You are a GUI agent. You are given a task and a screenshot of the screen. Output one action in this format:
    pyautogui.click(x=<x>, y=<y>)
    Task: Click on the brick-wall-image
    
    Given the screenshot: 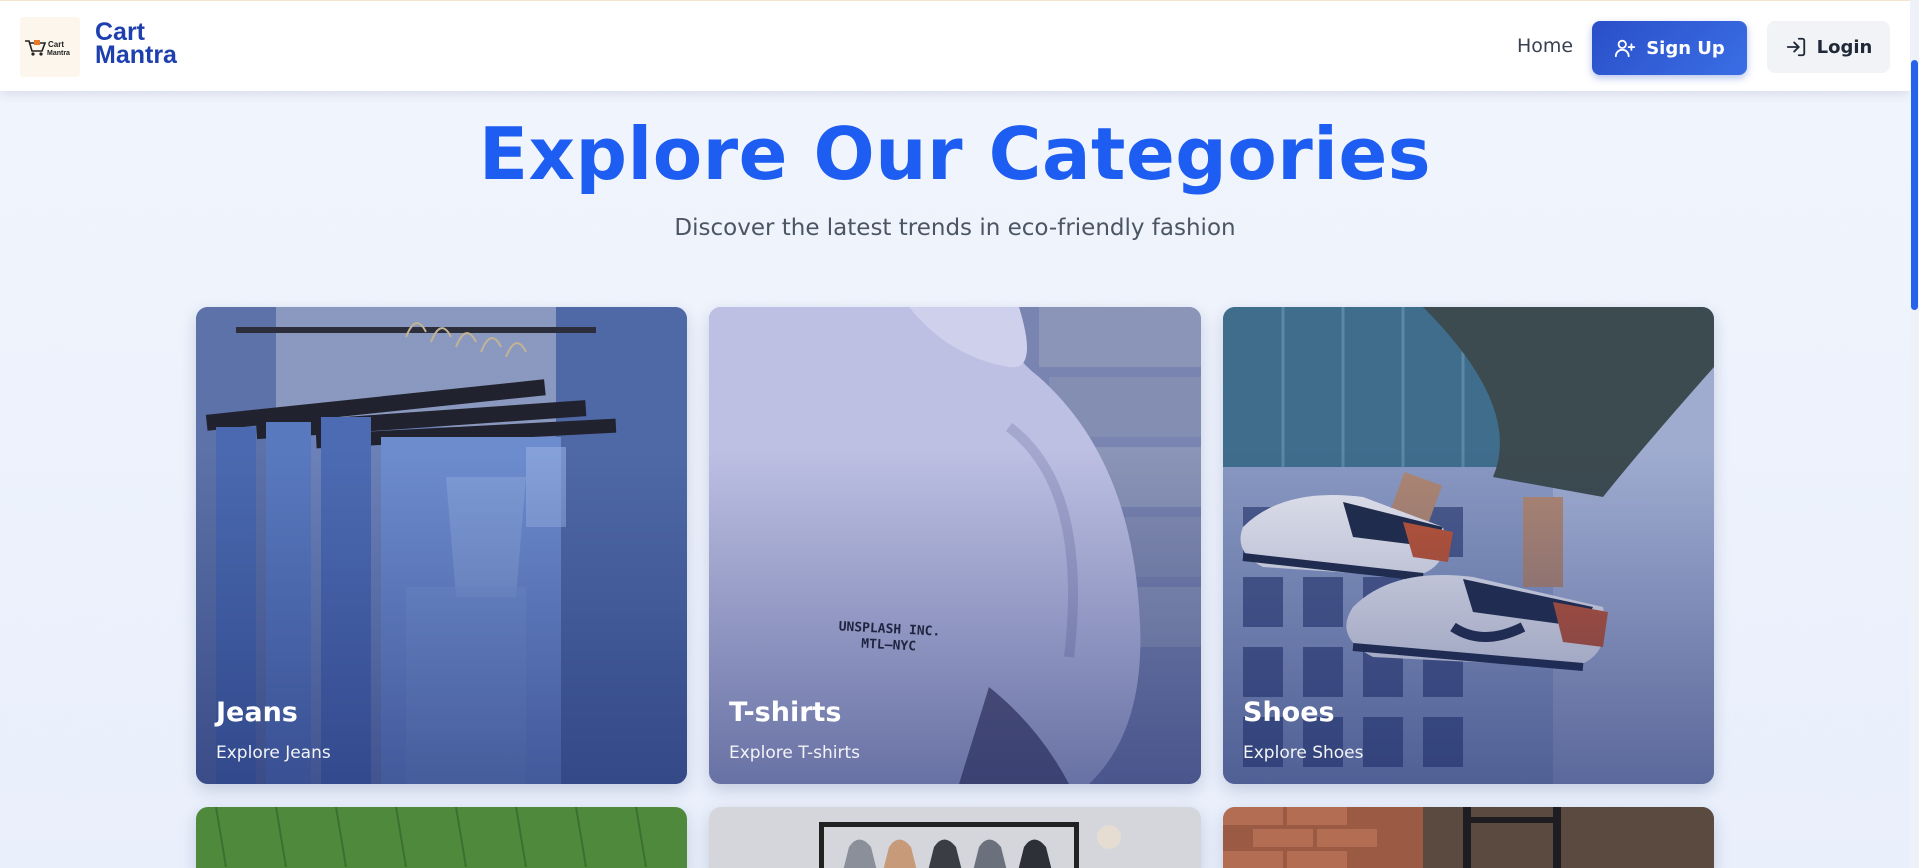 What is the action you would take?
    pyautogui.click(x=1468, y=837)
    